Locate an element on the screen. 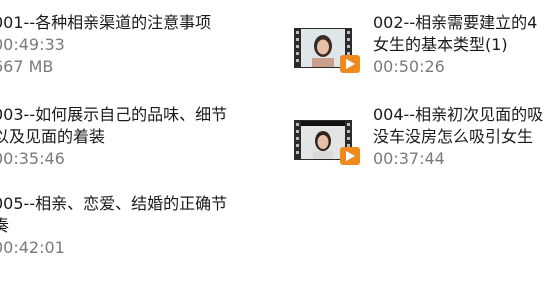 The image size is (550, 283). file-title: 001--各种相亲渠道的注意事项 is located at coordinates (106, 22).